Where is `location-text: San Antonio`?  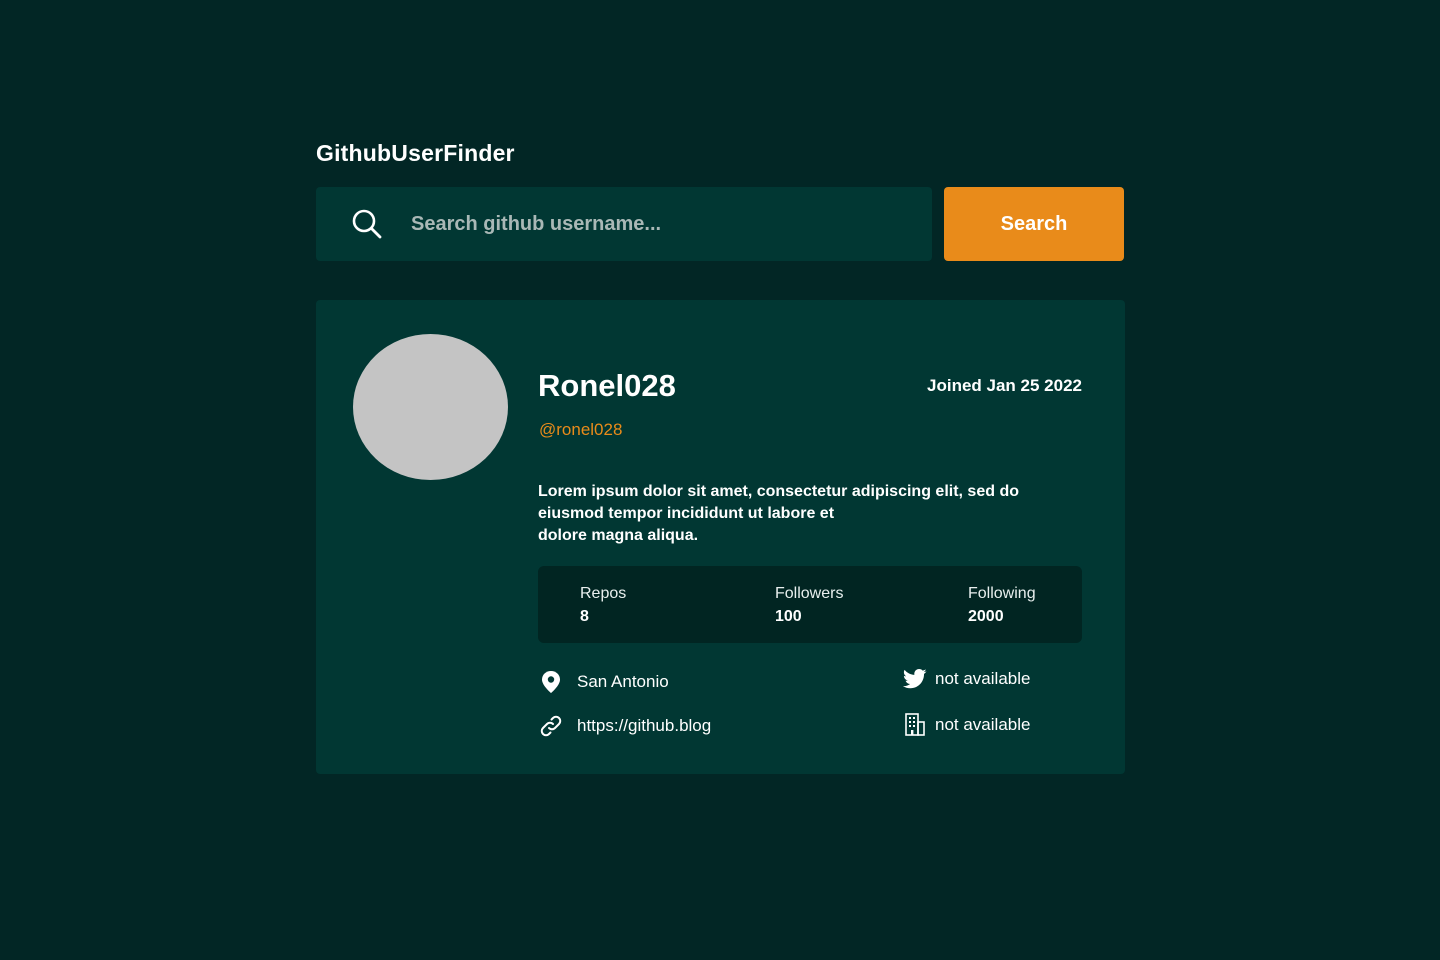 location-text: San Antonio is located at coordinates (623, 681).